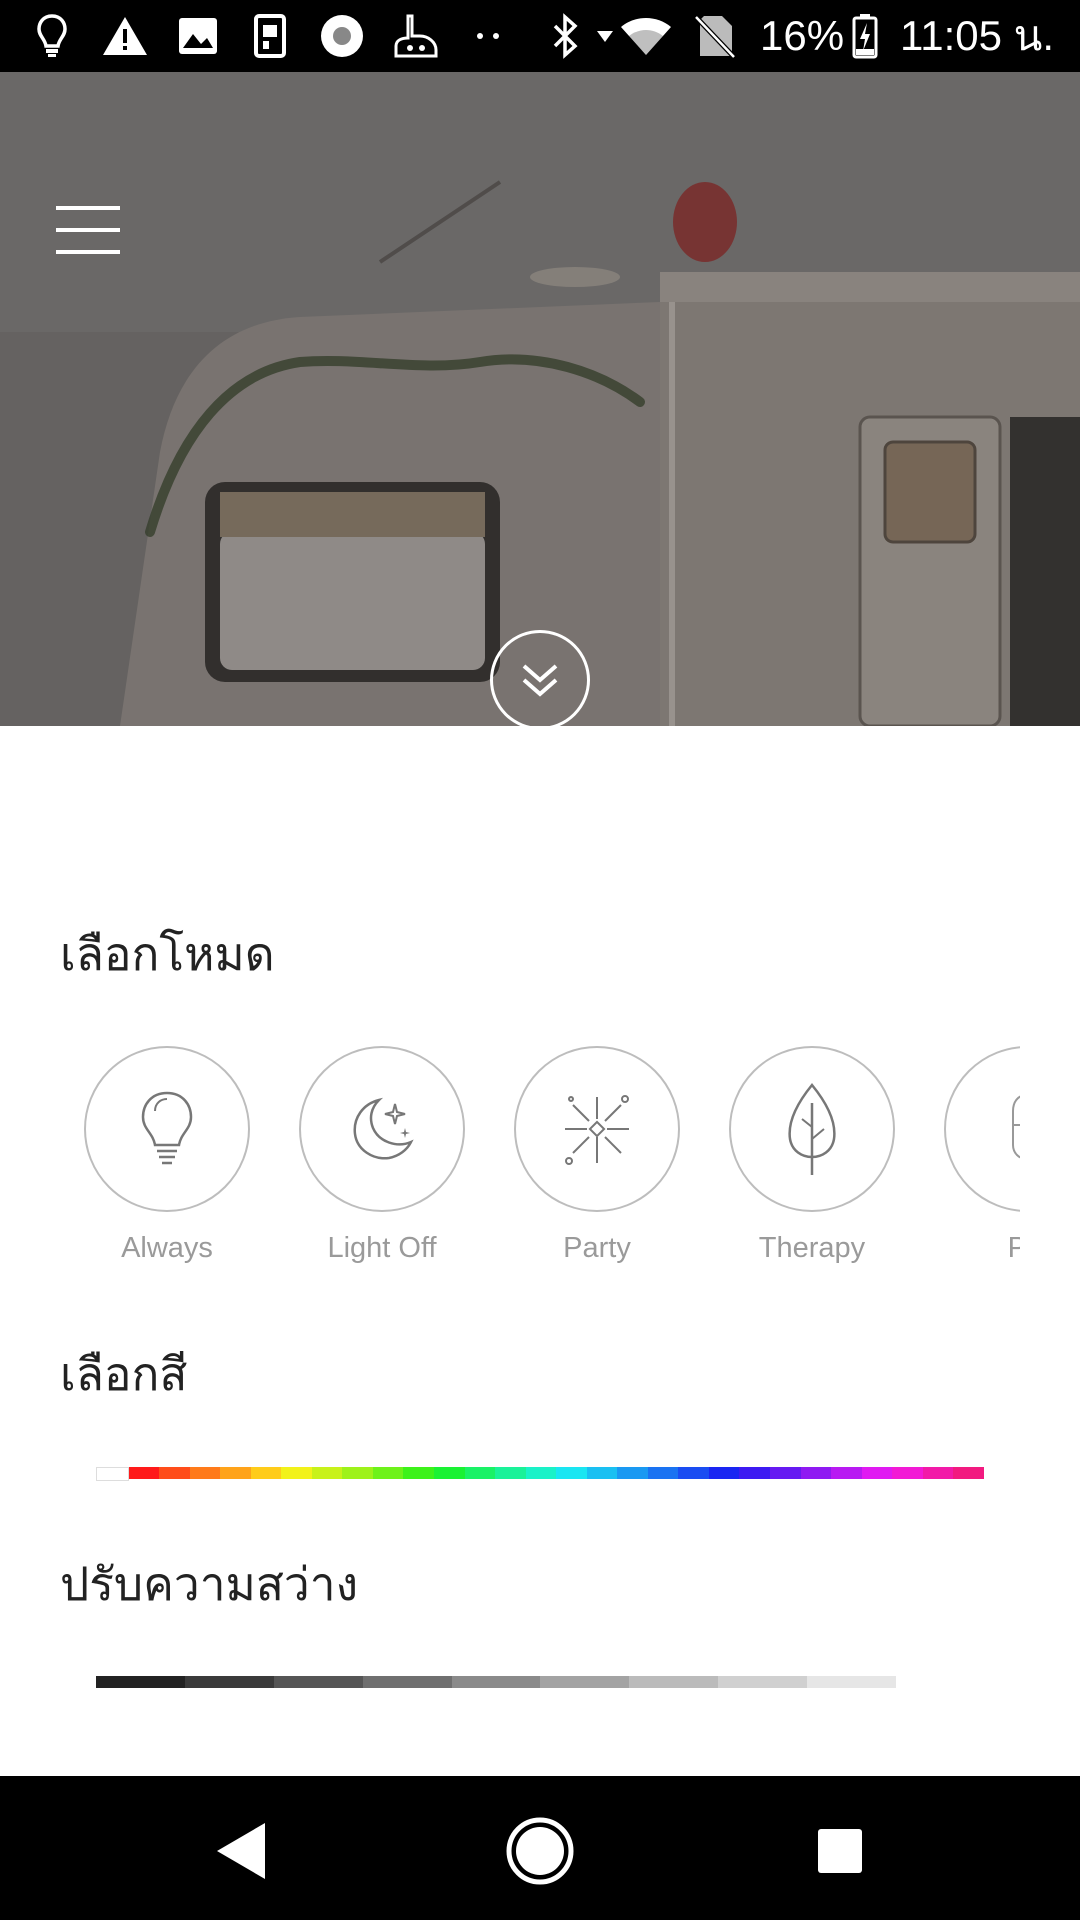  I want to click on signal-arrow-icon, so click(605, 36).